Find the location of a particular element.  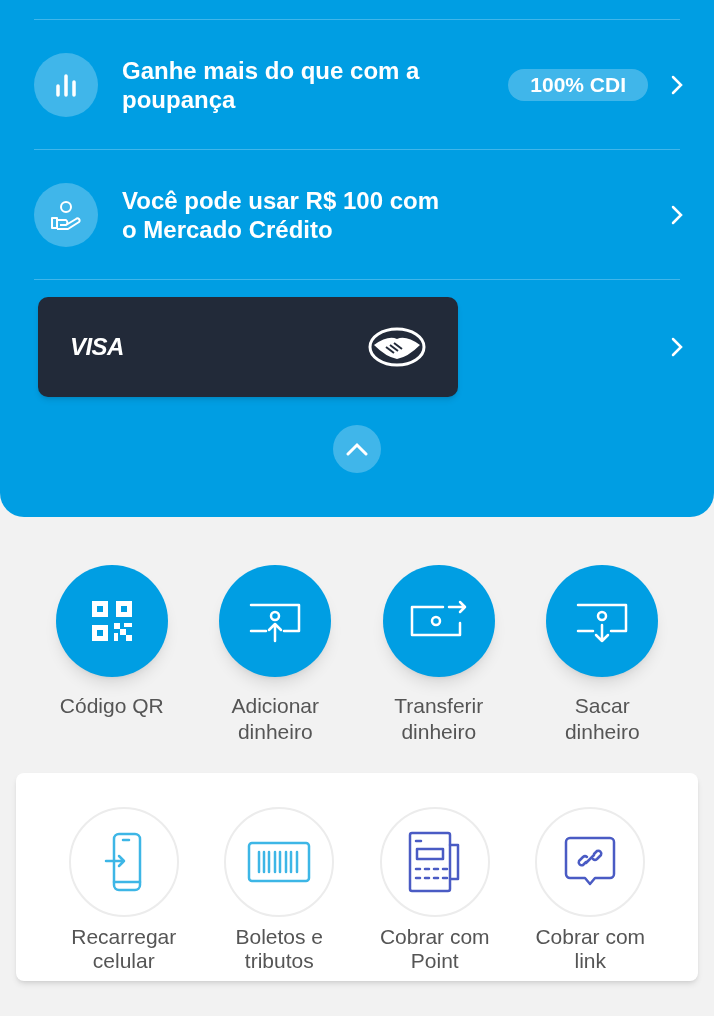

handshake-logo-icon is located at coordinates (397, 346).